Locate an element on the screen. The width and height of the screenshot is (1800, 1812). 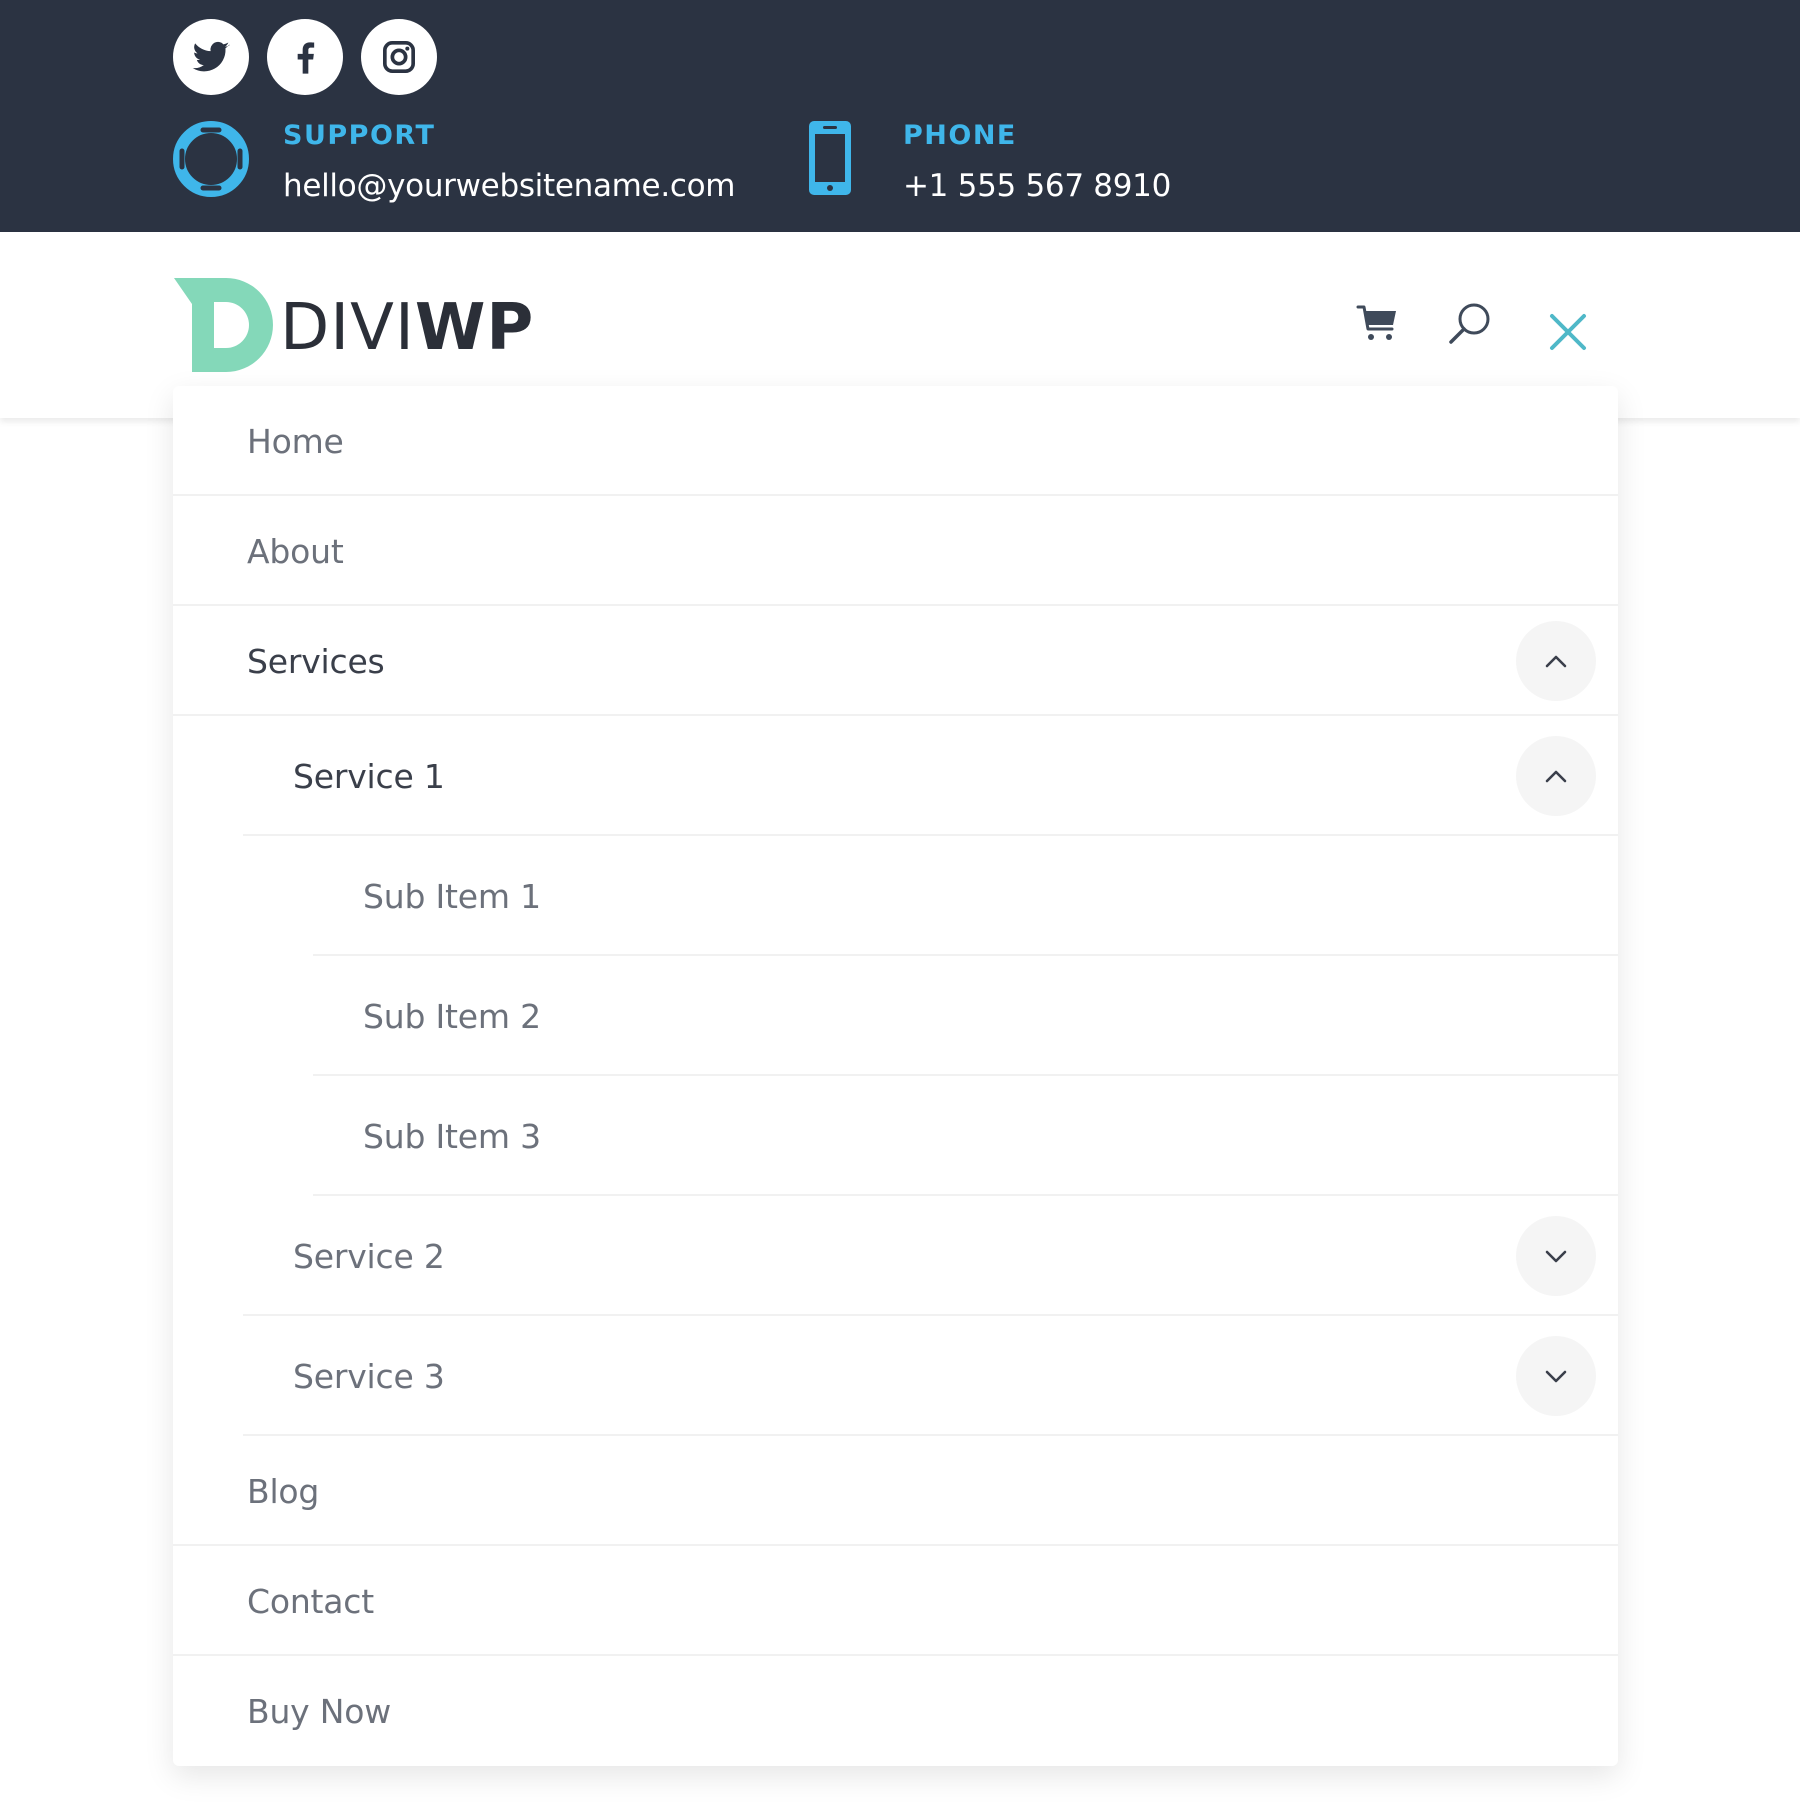
menu-item-label: Sub Item 1 is located at coordinates (452, 896).